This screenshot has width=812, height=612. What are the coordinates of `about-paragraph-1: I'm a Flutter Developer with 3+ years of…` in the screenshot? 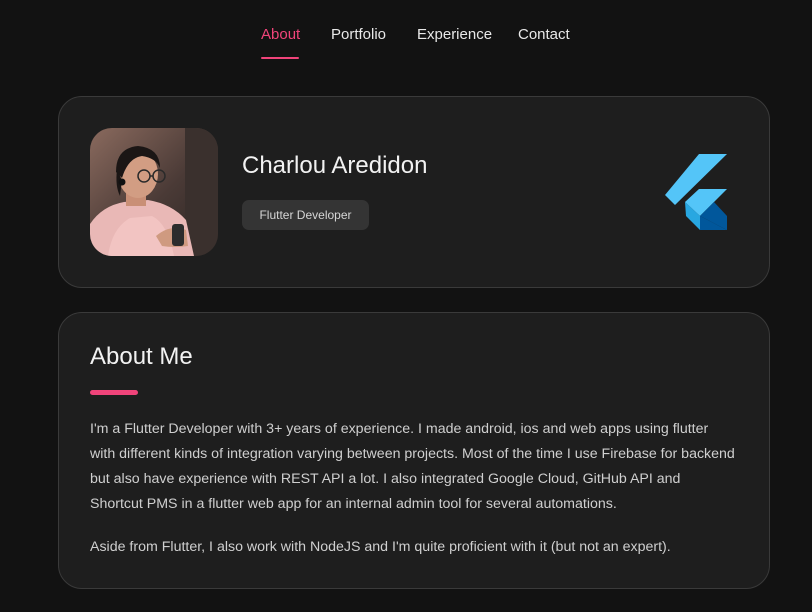 It's located at (412, 466).